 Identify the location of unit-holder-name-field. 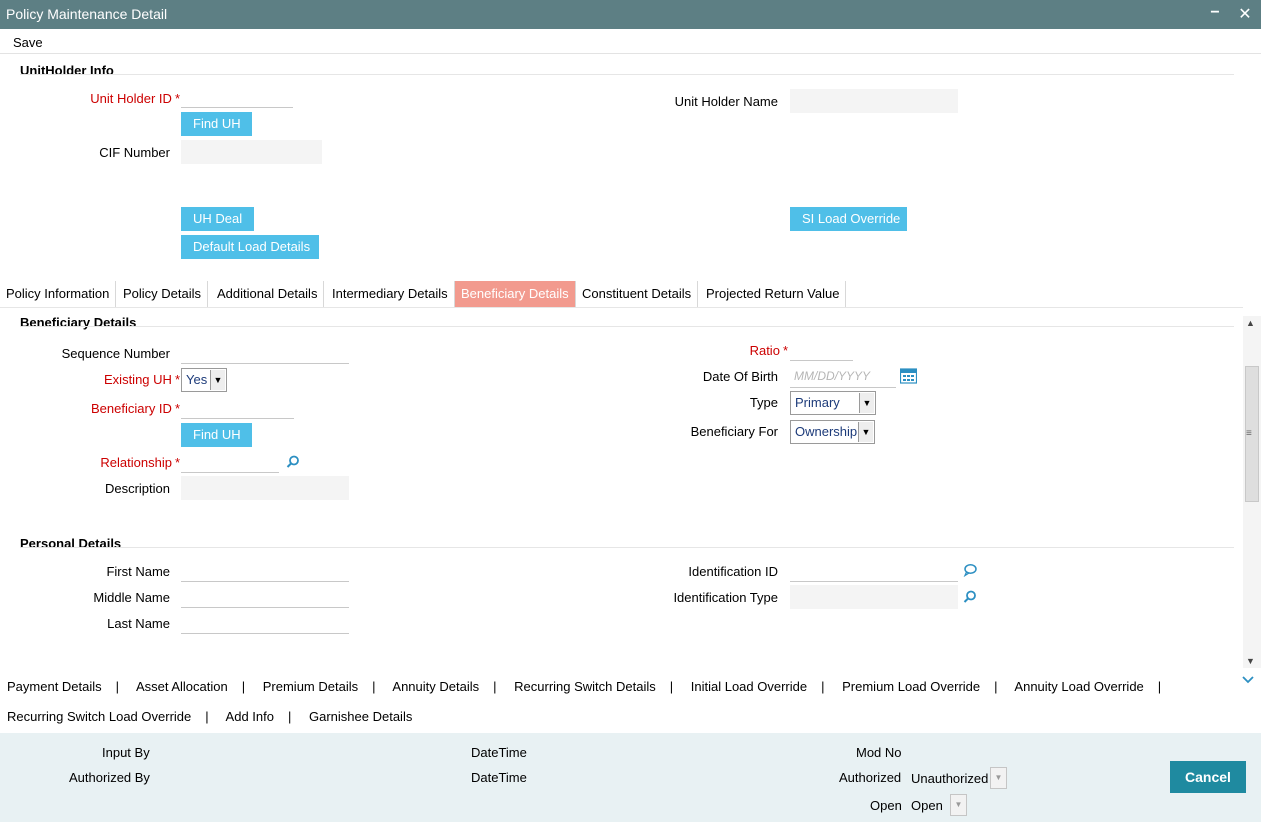
(874, 101).